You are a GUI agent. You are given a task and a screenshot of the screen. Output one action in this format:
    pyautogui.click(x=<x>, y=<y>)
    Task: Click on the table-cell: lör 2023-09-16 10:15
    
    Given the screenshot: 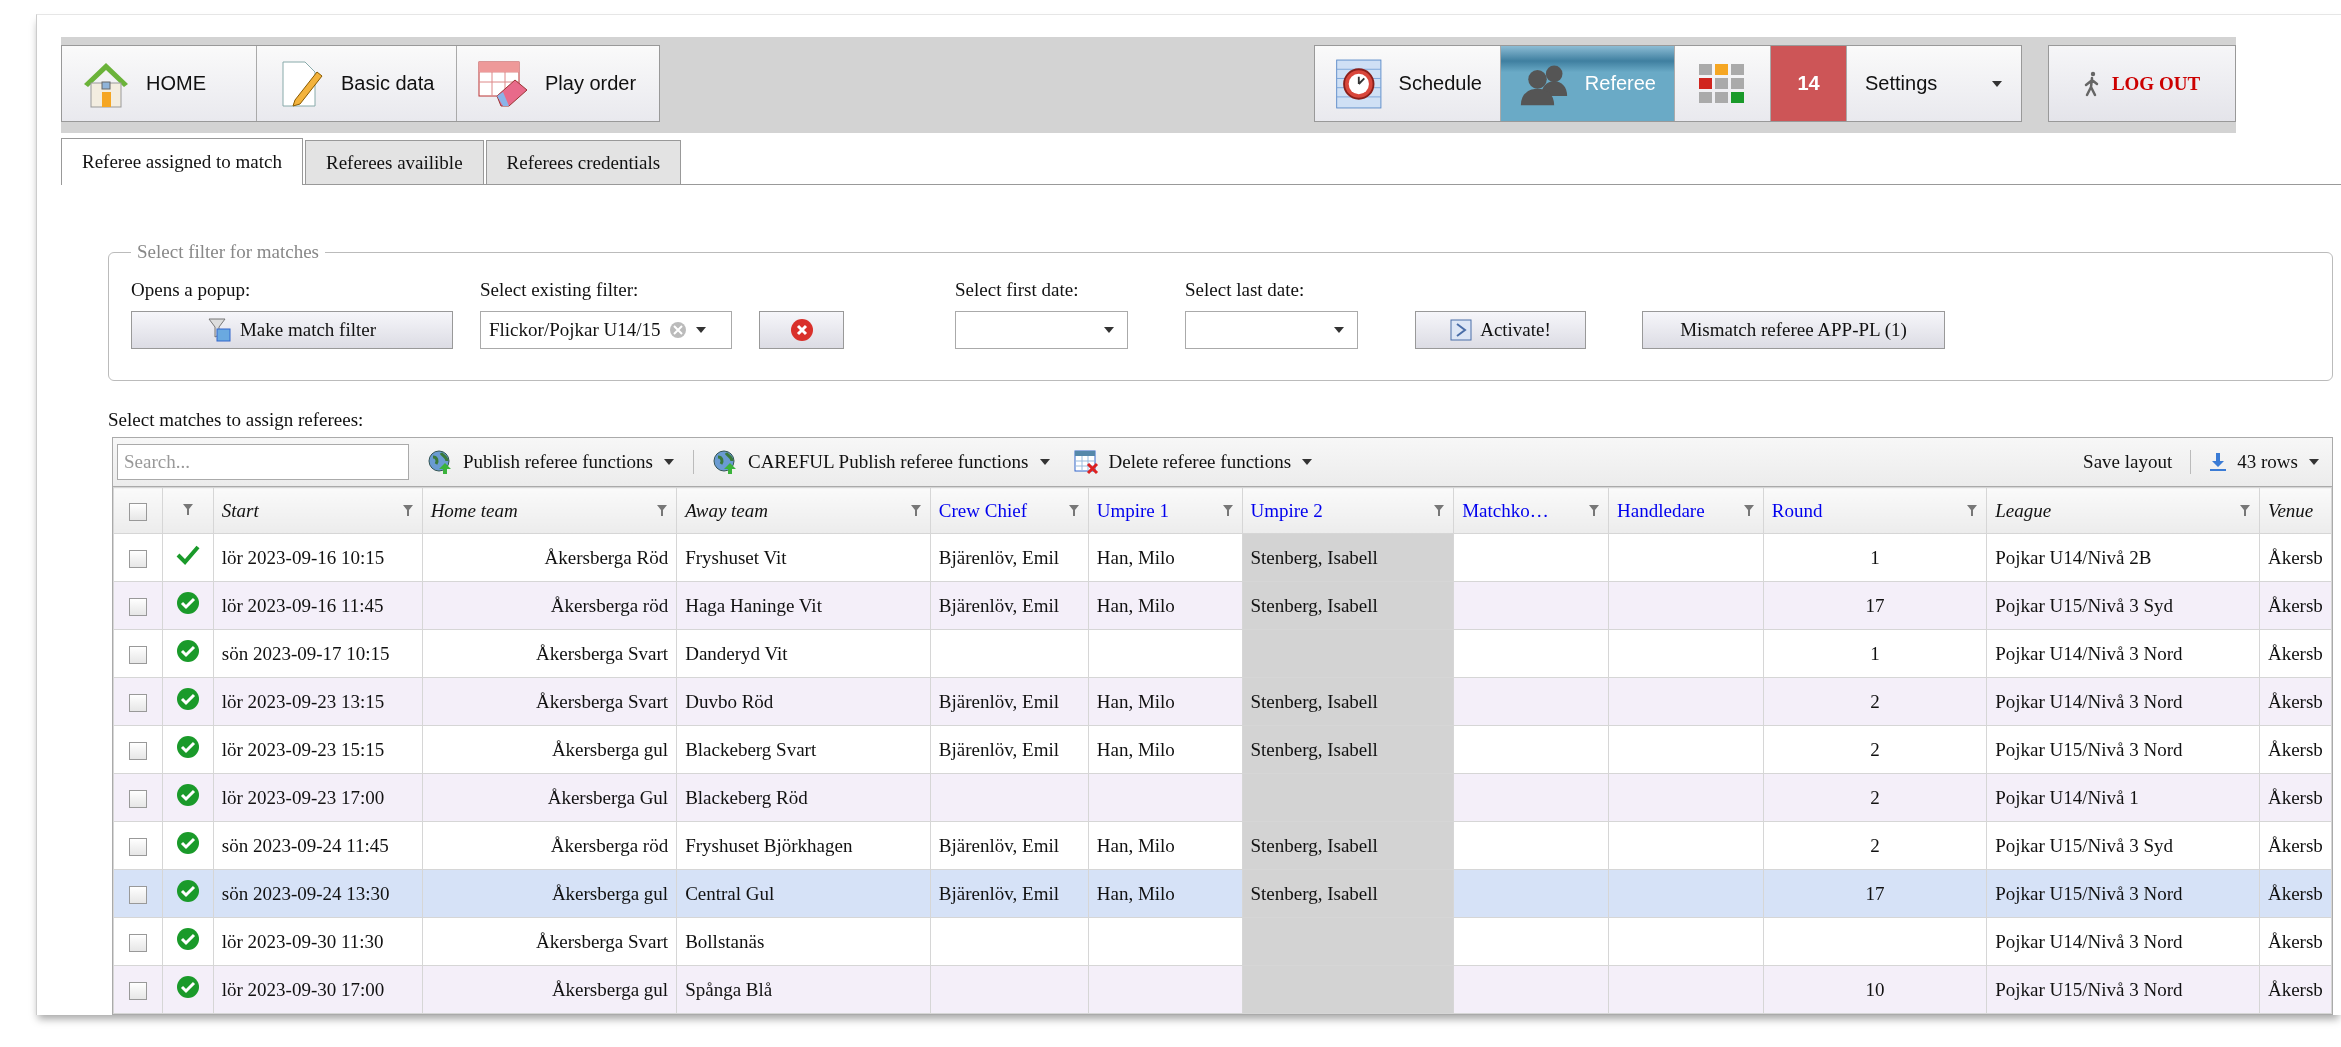 What is the action you would take?
    pyautogui.click(x=303, y=557)
    